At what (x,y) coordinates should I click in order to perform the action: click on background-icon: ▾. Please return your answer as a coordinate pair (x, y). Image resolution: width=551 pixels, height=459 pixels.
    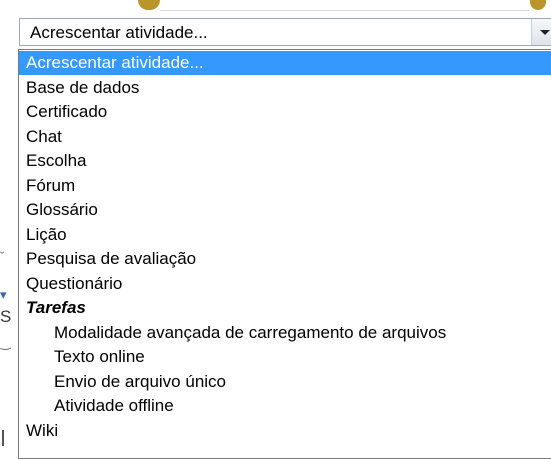
    Looking at the image, I should click on (3, 294).